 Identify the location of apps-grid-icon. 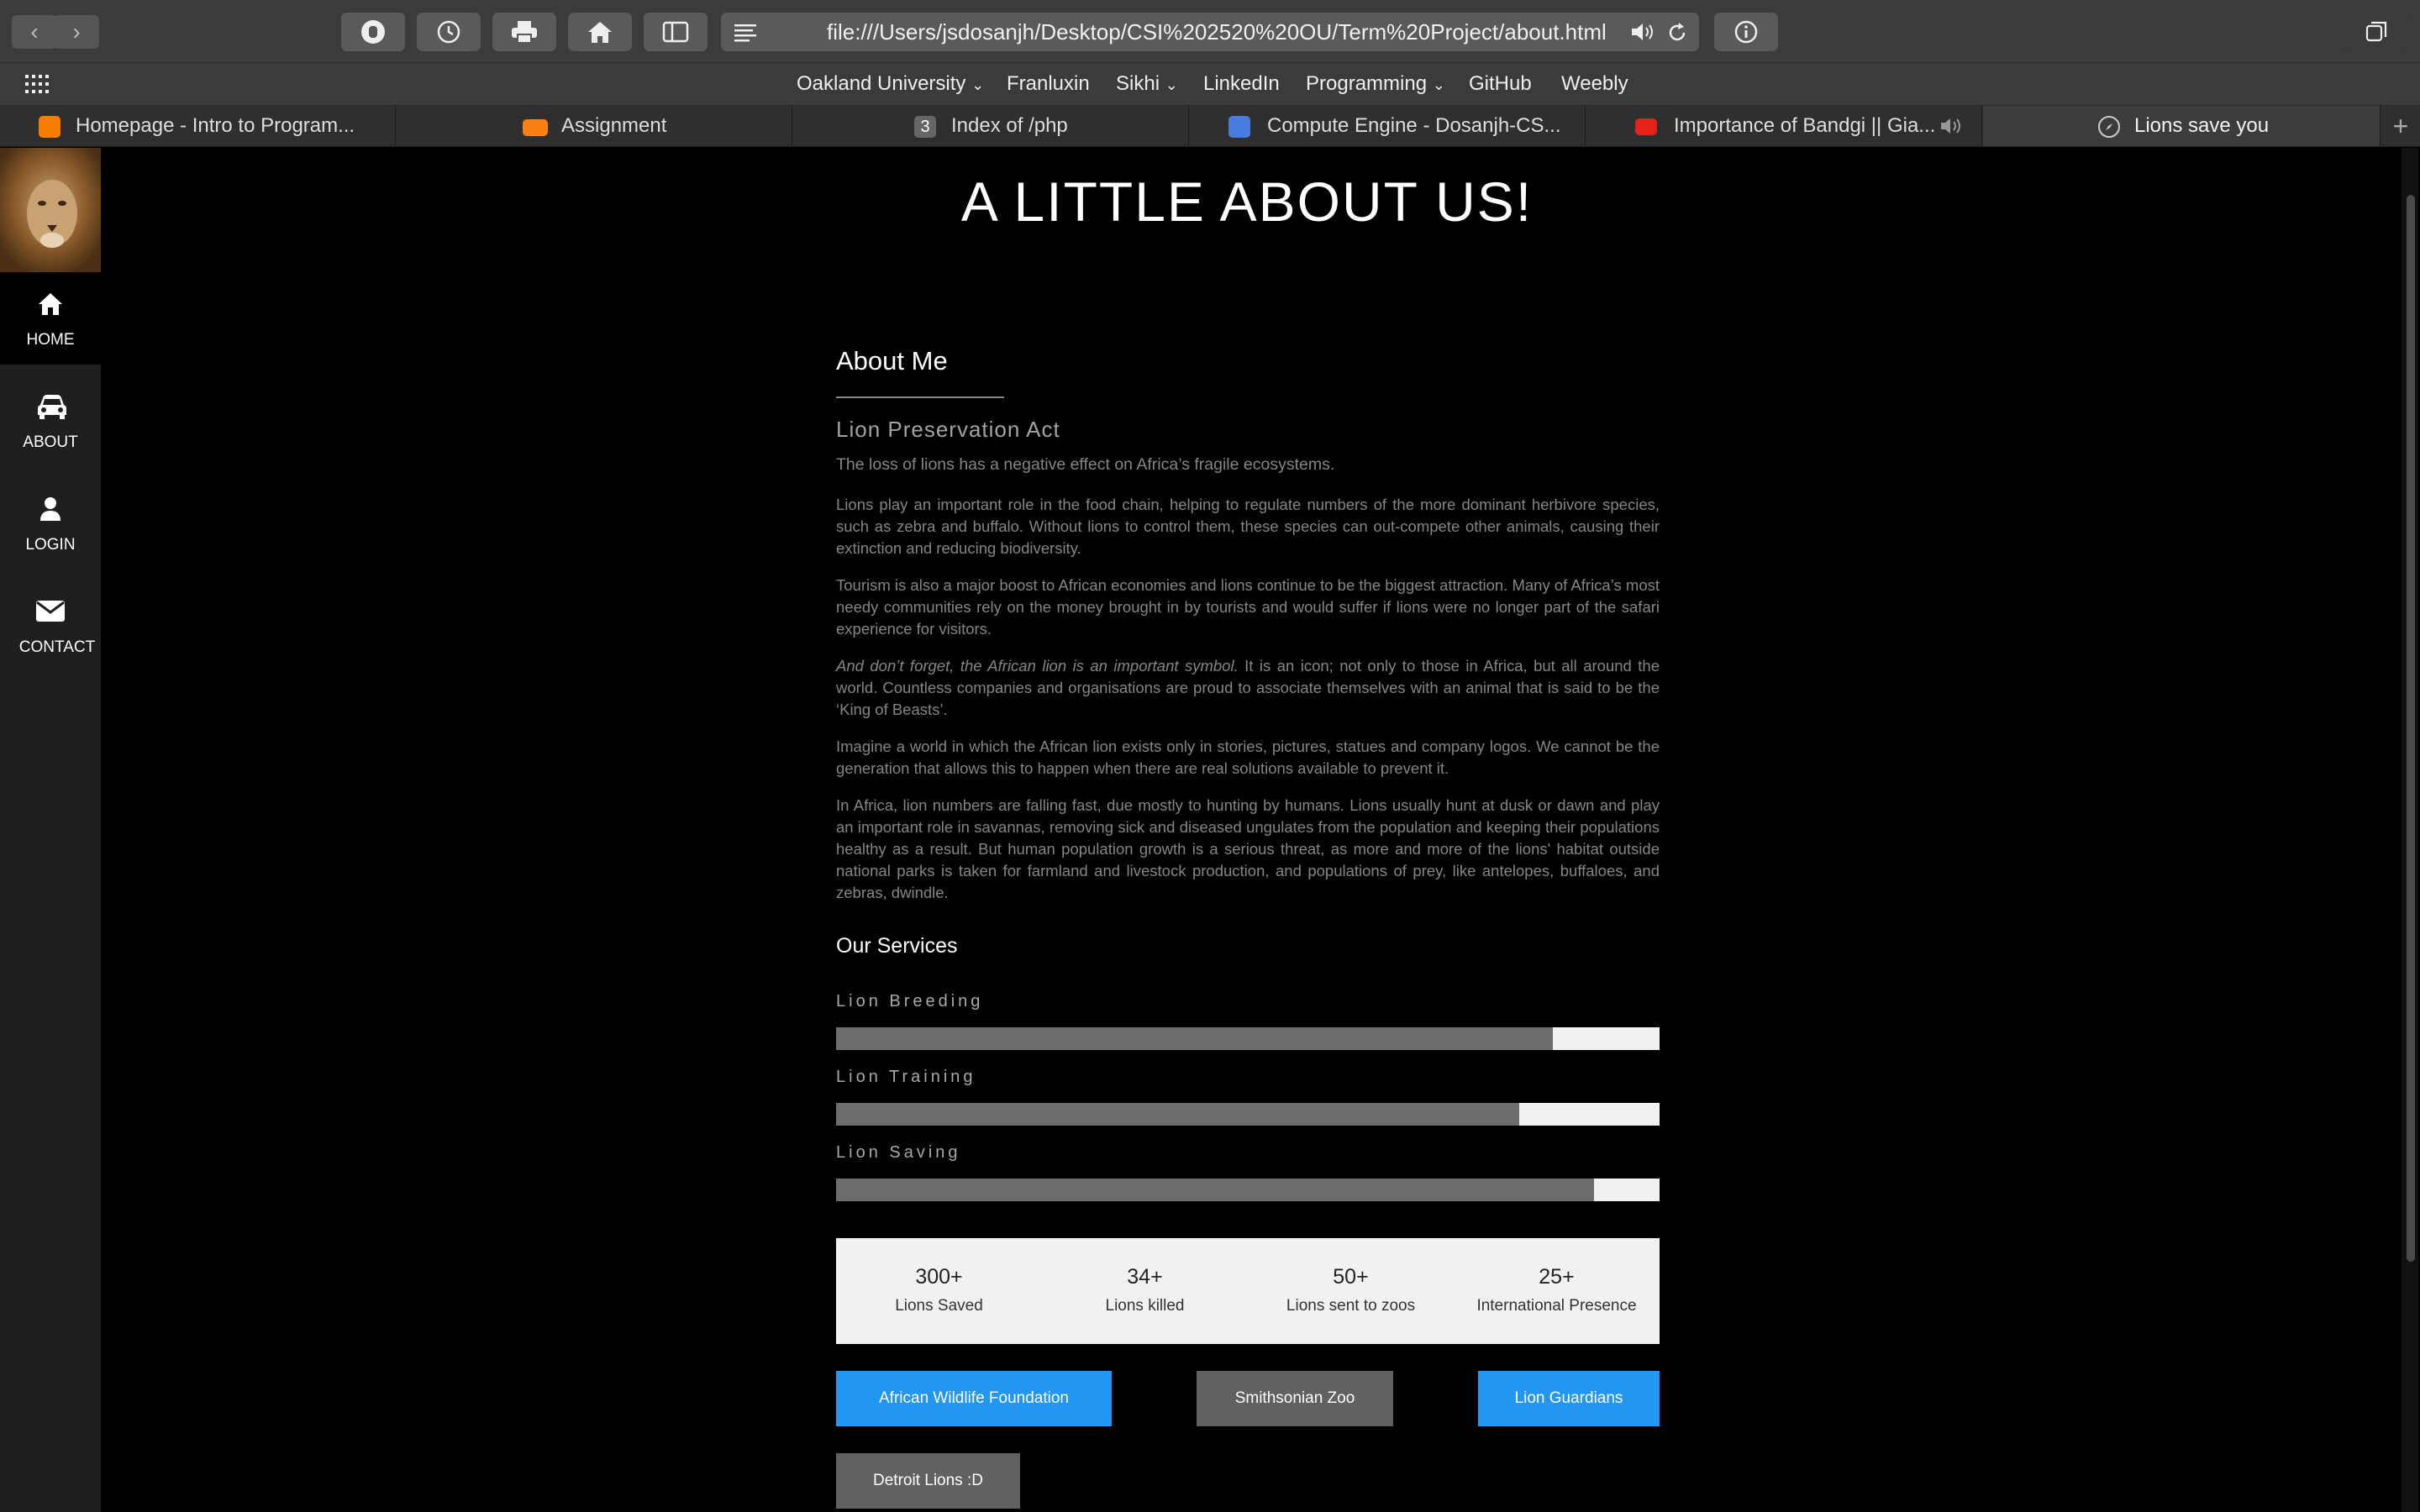
(37, 84).